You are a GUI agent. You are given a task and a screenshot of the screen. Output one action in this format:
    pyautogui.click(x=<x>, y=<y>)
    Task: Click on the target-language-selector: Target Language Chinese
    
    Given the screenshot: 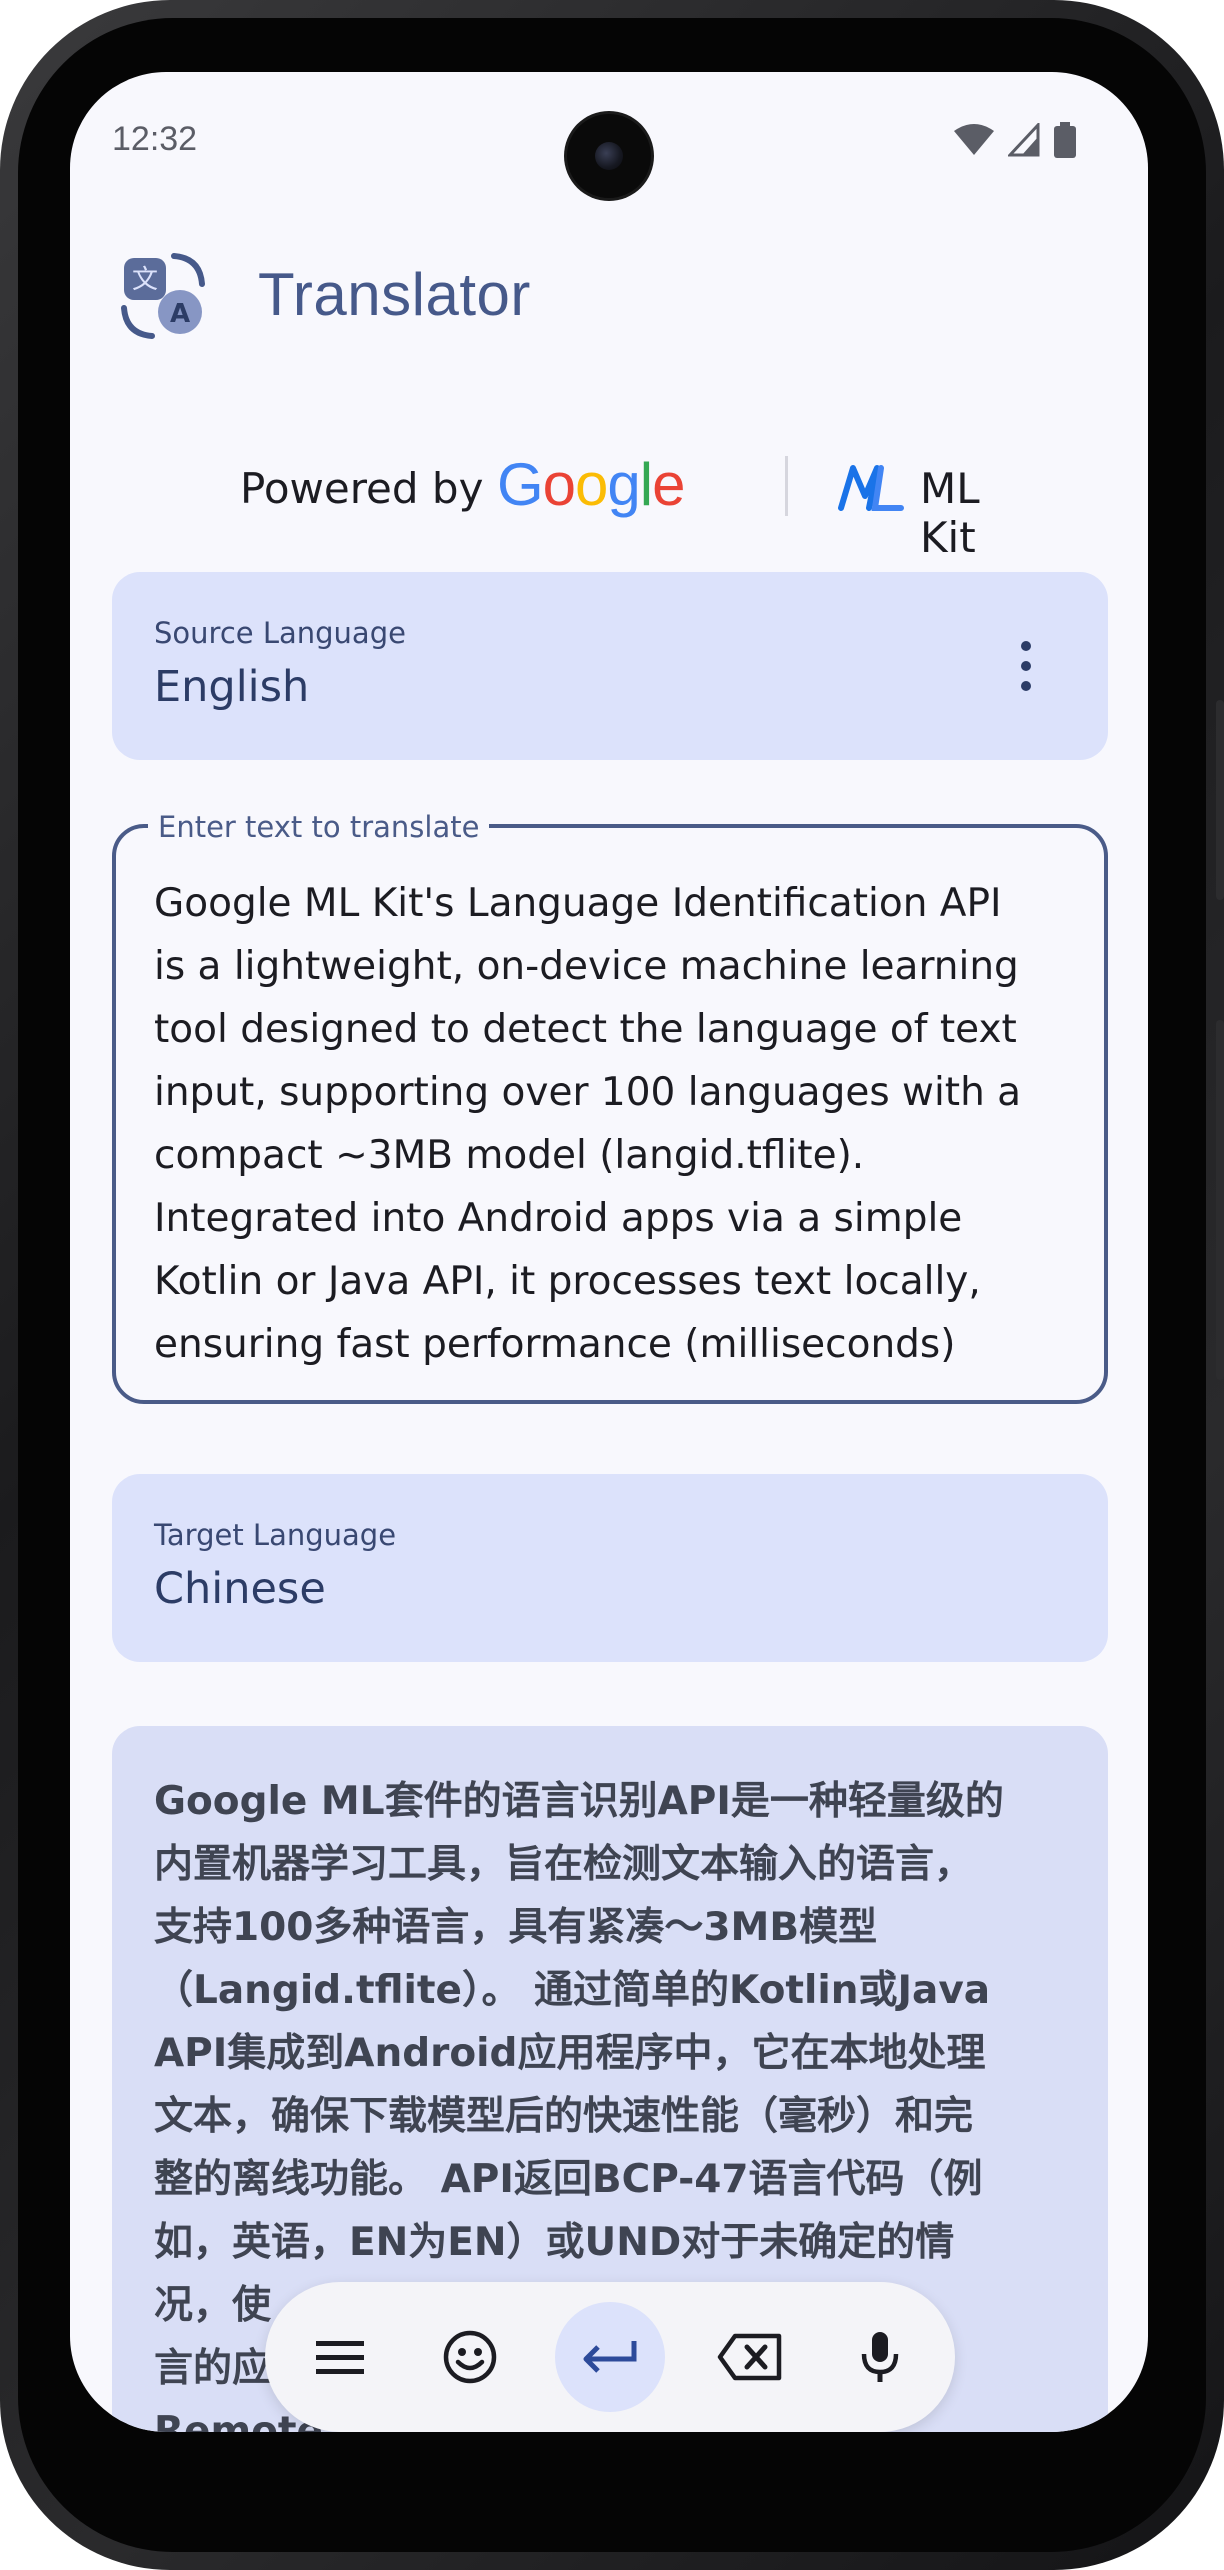 What is the action you would take?
    pyautogui.click(x=610, y=1568)
    